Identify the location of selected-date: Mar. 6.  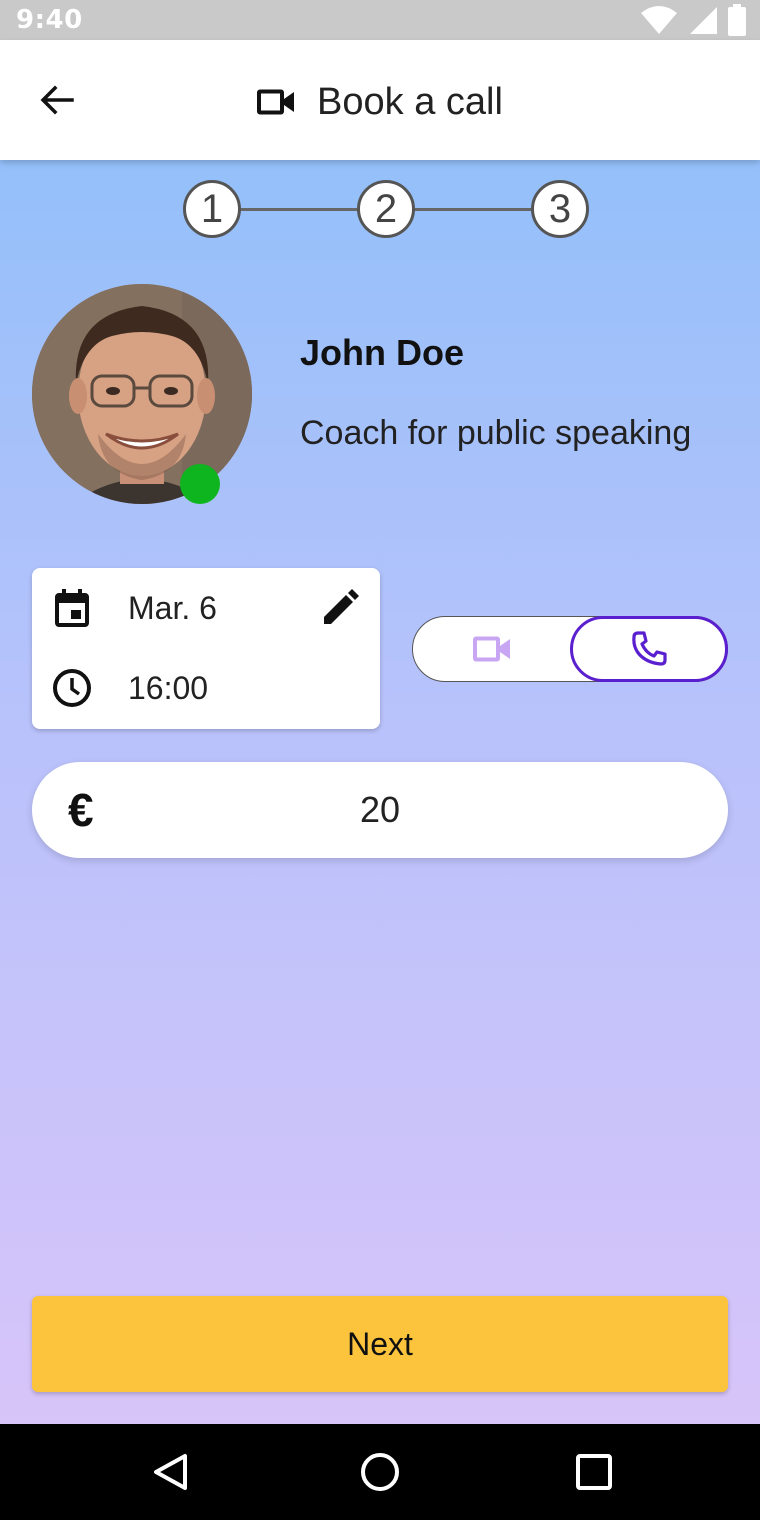
(172, 607).